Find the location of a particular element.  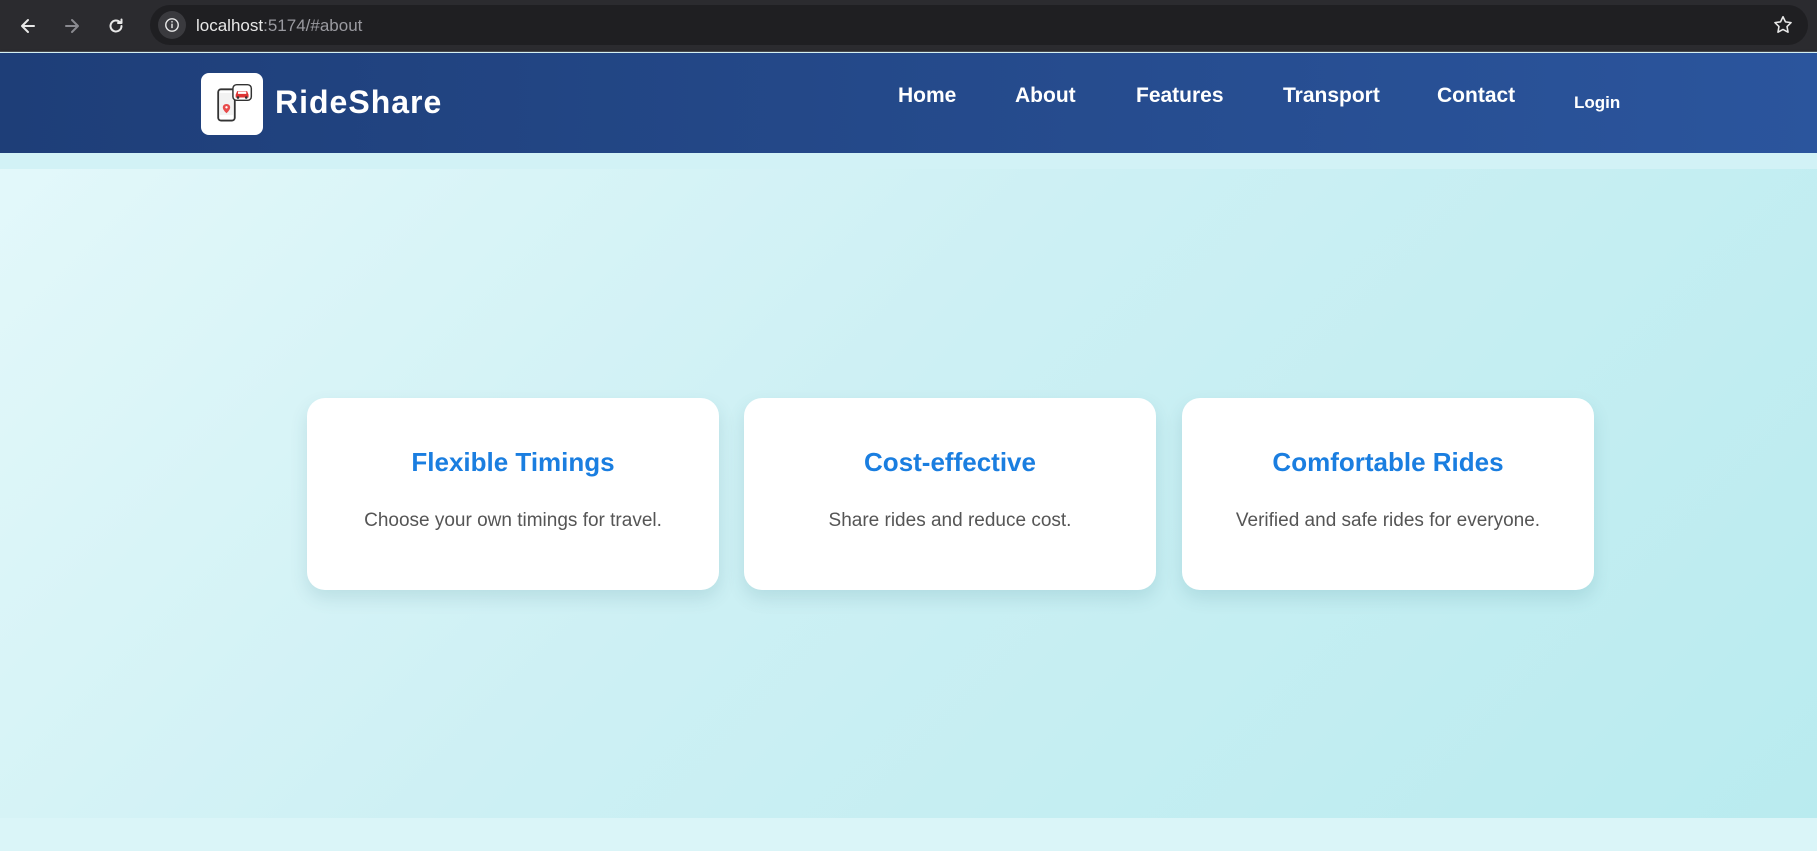

card-description: Choose your own timings for travel. is located at coordinates (513, 520).